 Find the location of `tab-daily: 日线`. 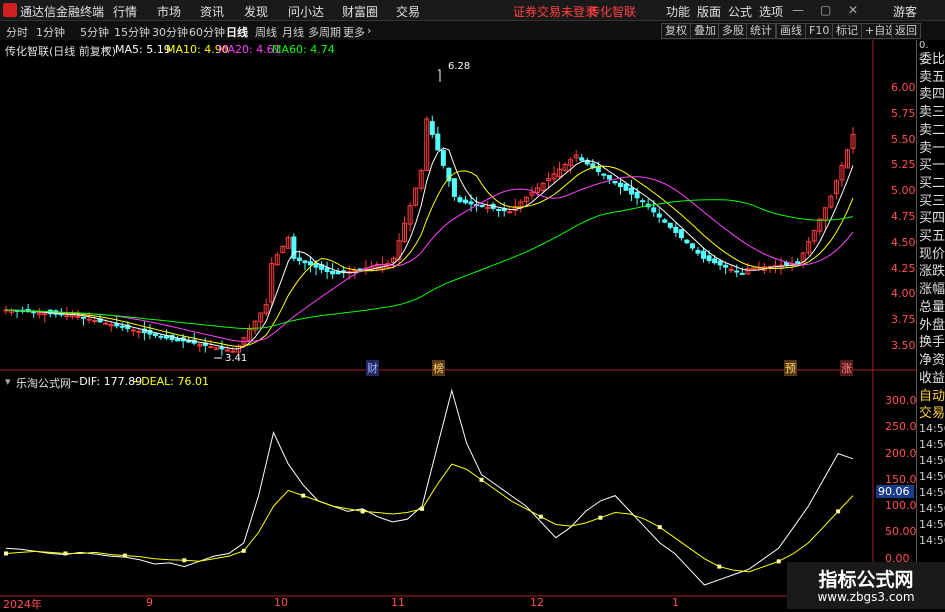

tab-daily: 日线 is located at coordinates (237, 32).